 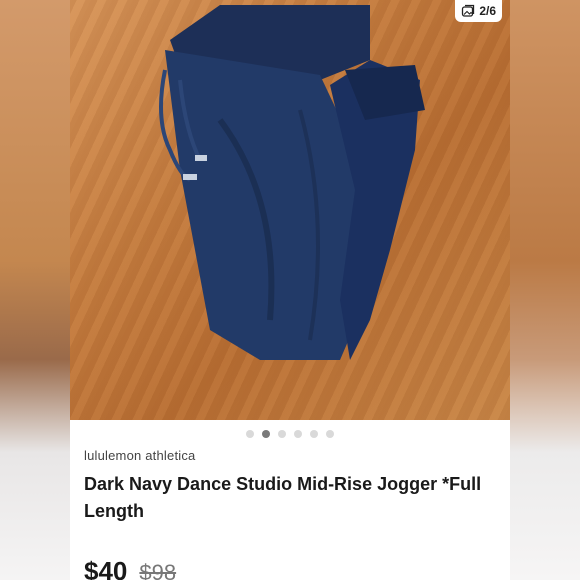 I want to click on image-stack-icon, so click(x=468, y=10).